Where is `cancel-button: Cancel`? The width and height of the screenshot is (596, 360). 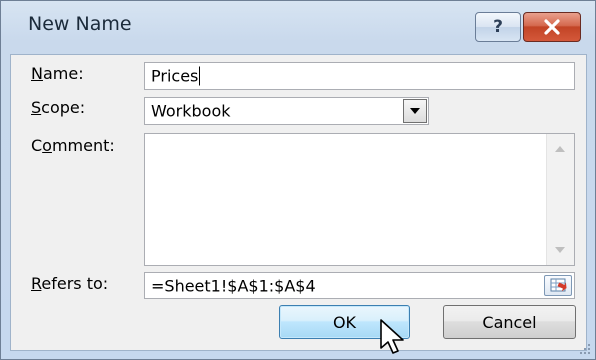 cancel-button: Cancel is located at coordinates (509, 322).